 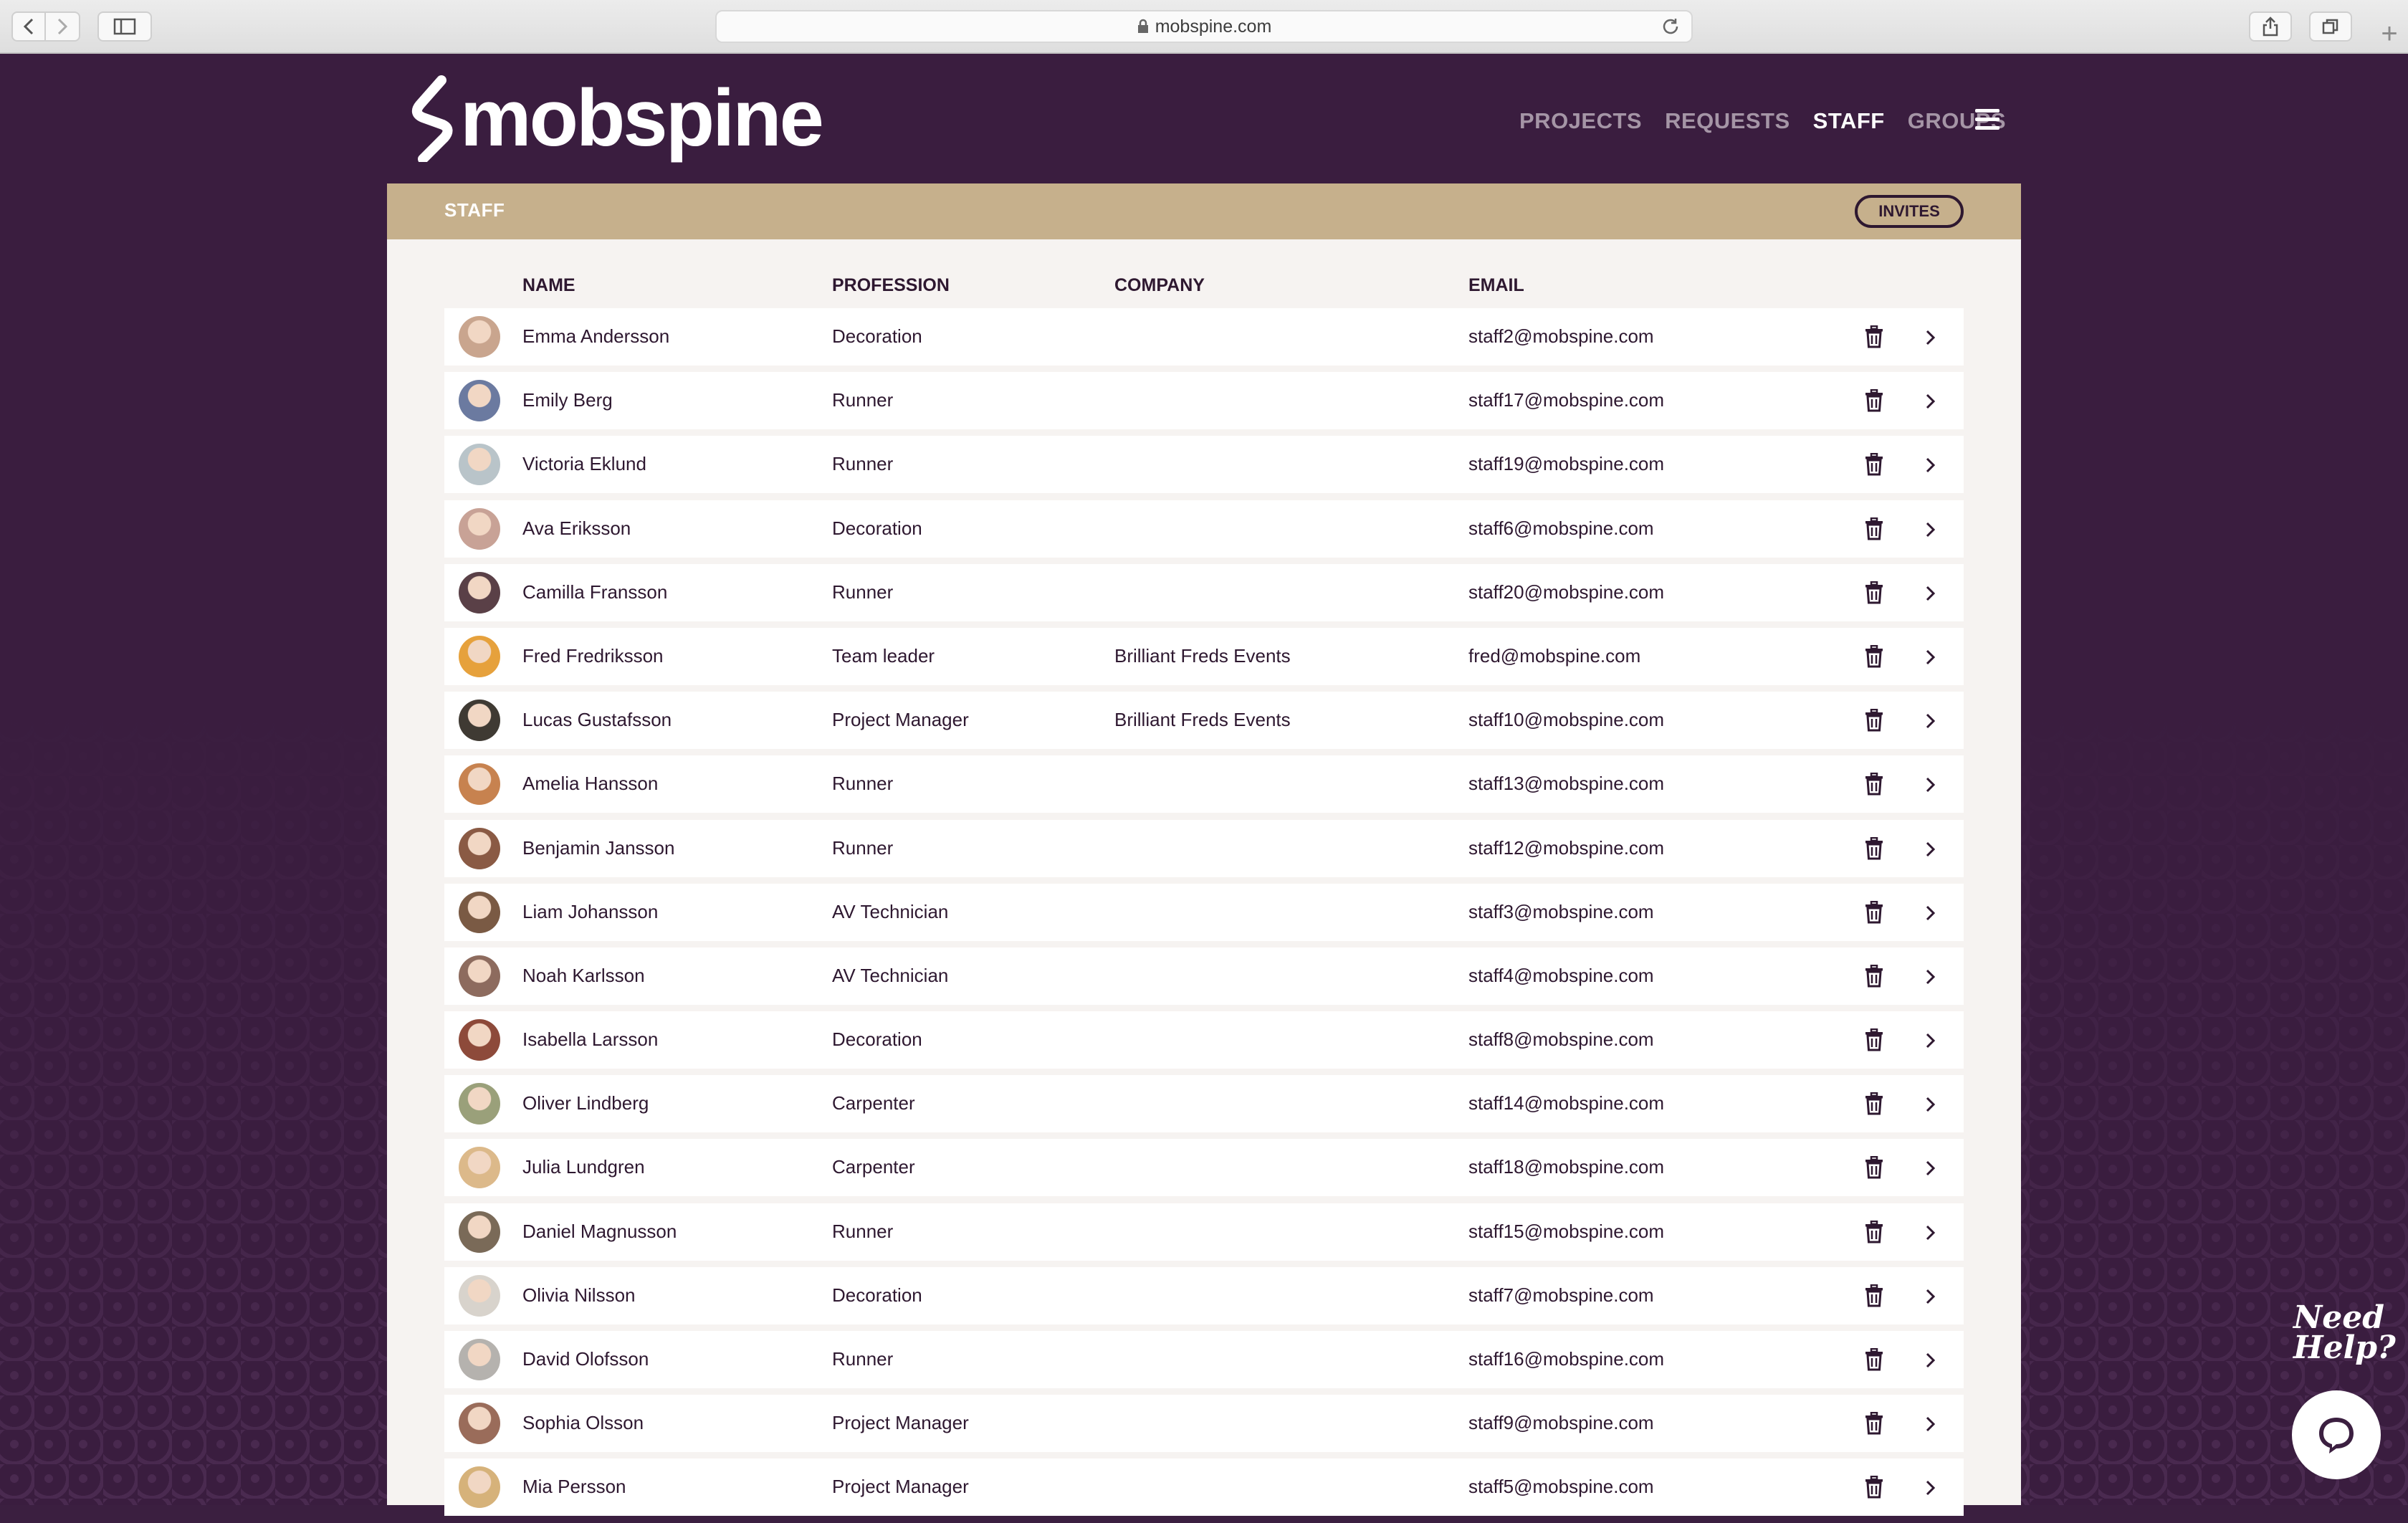 What do you see at coordinates (599, 1231) in the screenshot?
I see `staff-name: Daniel Magnusson` at bounding box center [599, 1231].